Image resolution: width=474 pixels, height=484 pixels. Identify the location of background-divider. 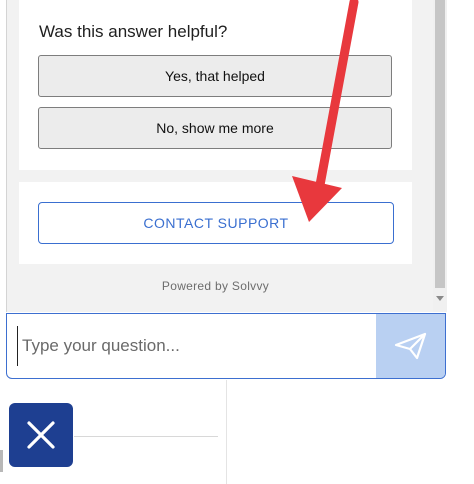
(146, 436).